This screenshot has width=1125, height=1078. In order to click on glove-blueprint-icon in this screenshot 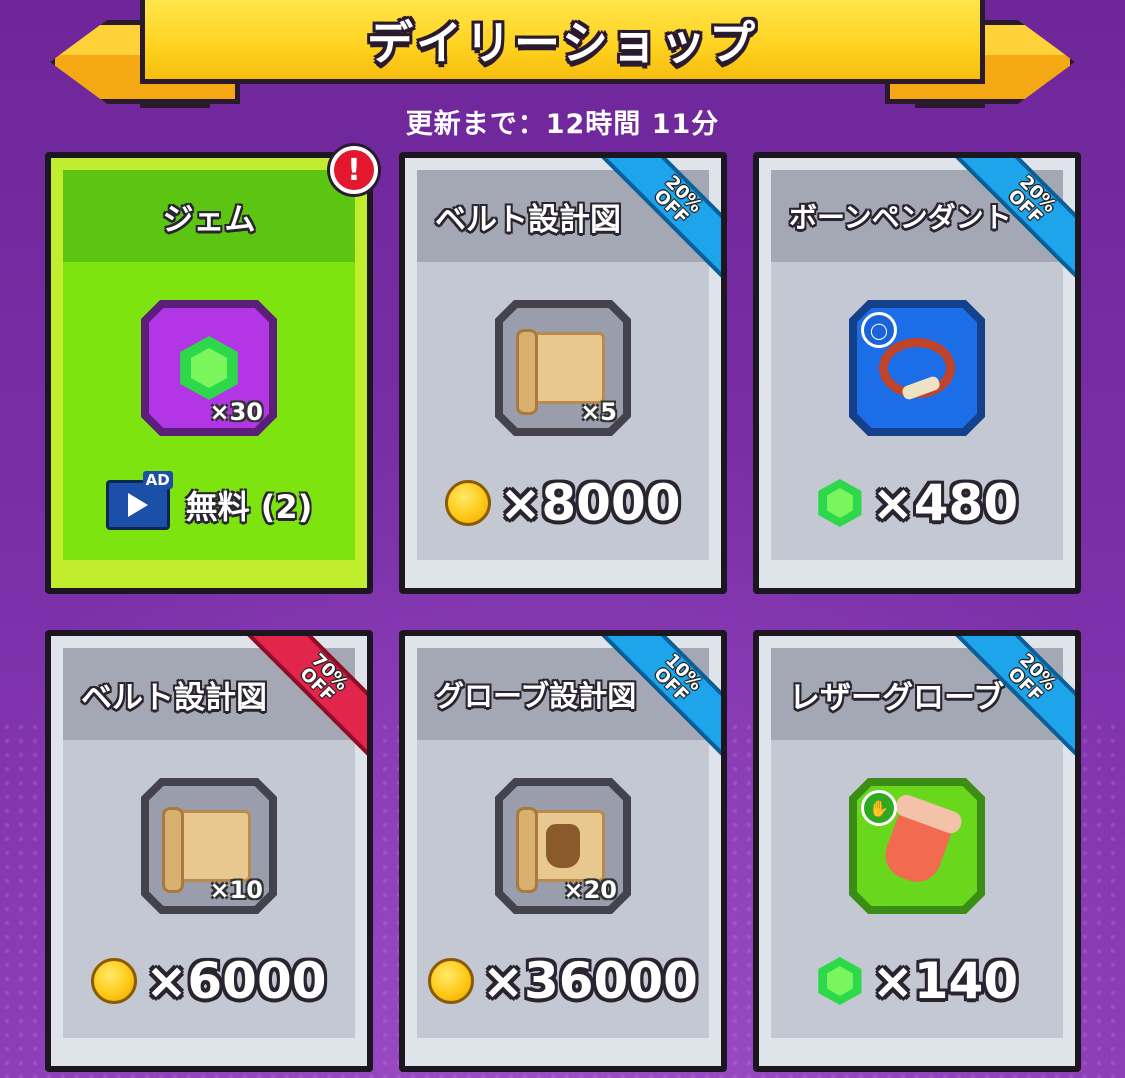, I will do `click(560, 850)`.